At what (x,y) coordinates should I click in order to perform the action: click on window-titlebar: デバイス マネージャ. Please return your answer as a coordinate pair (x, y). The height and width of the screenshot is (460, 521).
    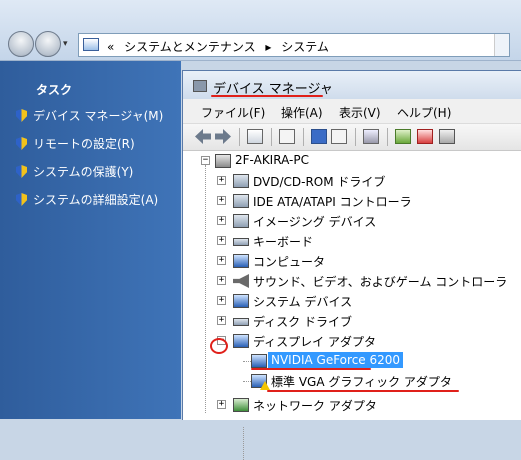
    Looking at the image, I should click on (352, 85).